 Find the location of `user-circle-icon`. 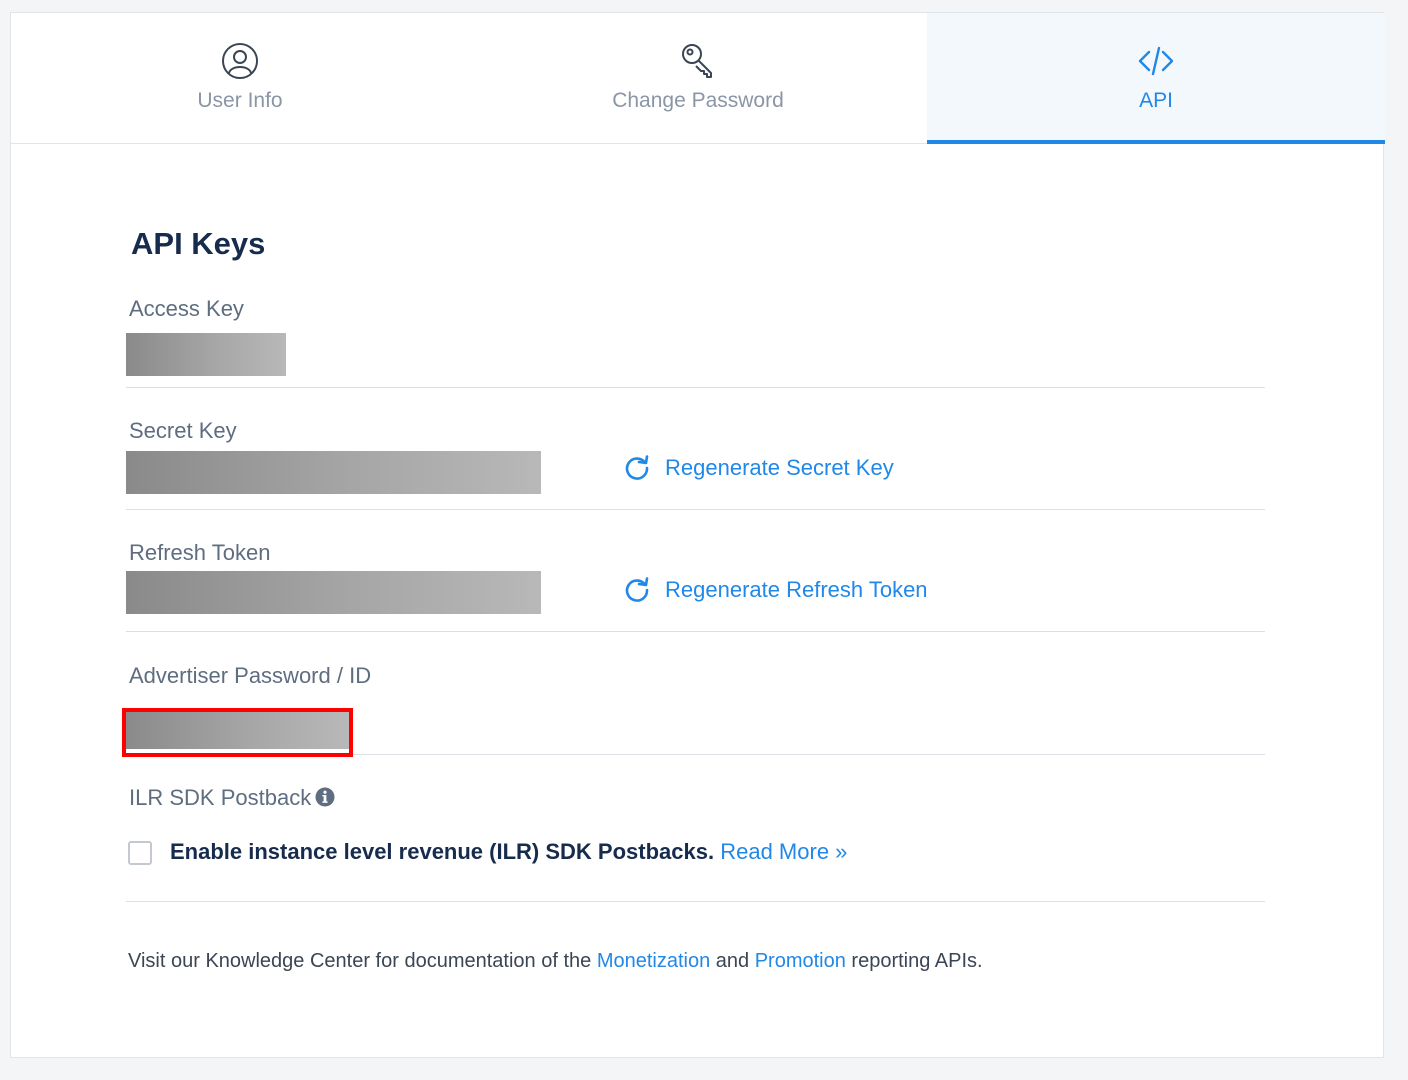

user-circle-icon is located at coordinates (240, 61).